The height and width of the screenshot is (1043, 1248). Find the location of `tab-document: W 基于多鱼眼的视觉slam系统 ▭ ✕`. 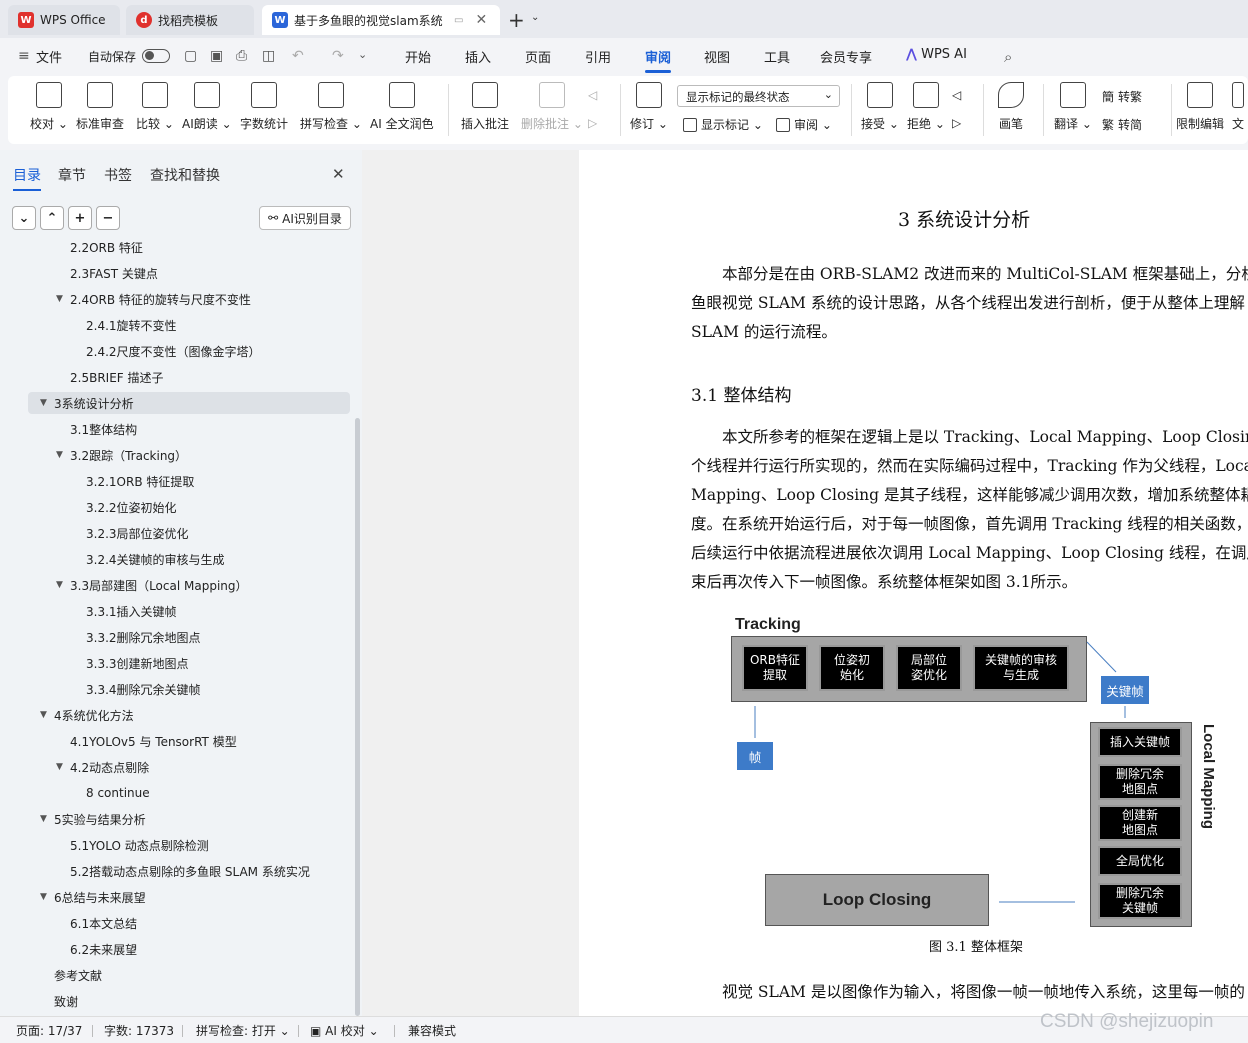

tab-document: W 基于多鱼眼的视觉slam系统 ▭ ✕ is located at coordinates (381, 20).